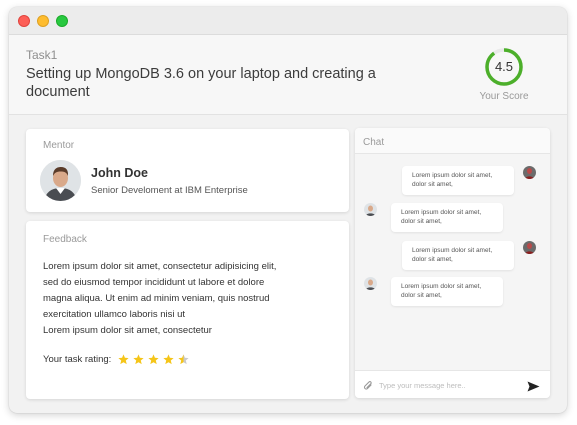 This screenshot has height=425, width=577. What do you see at coordinates (42, 55) in the screenshot?
I see `task-label: Task1` at bounding box center [42, 55].